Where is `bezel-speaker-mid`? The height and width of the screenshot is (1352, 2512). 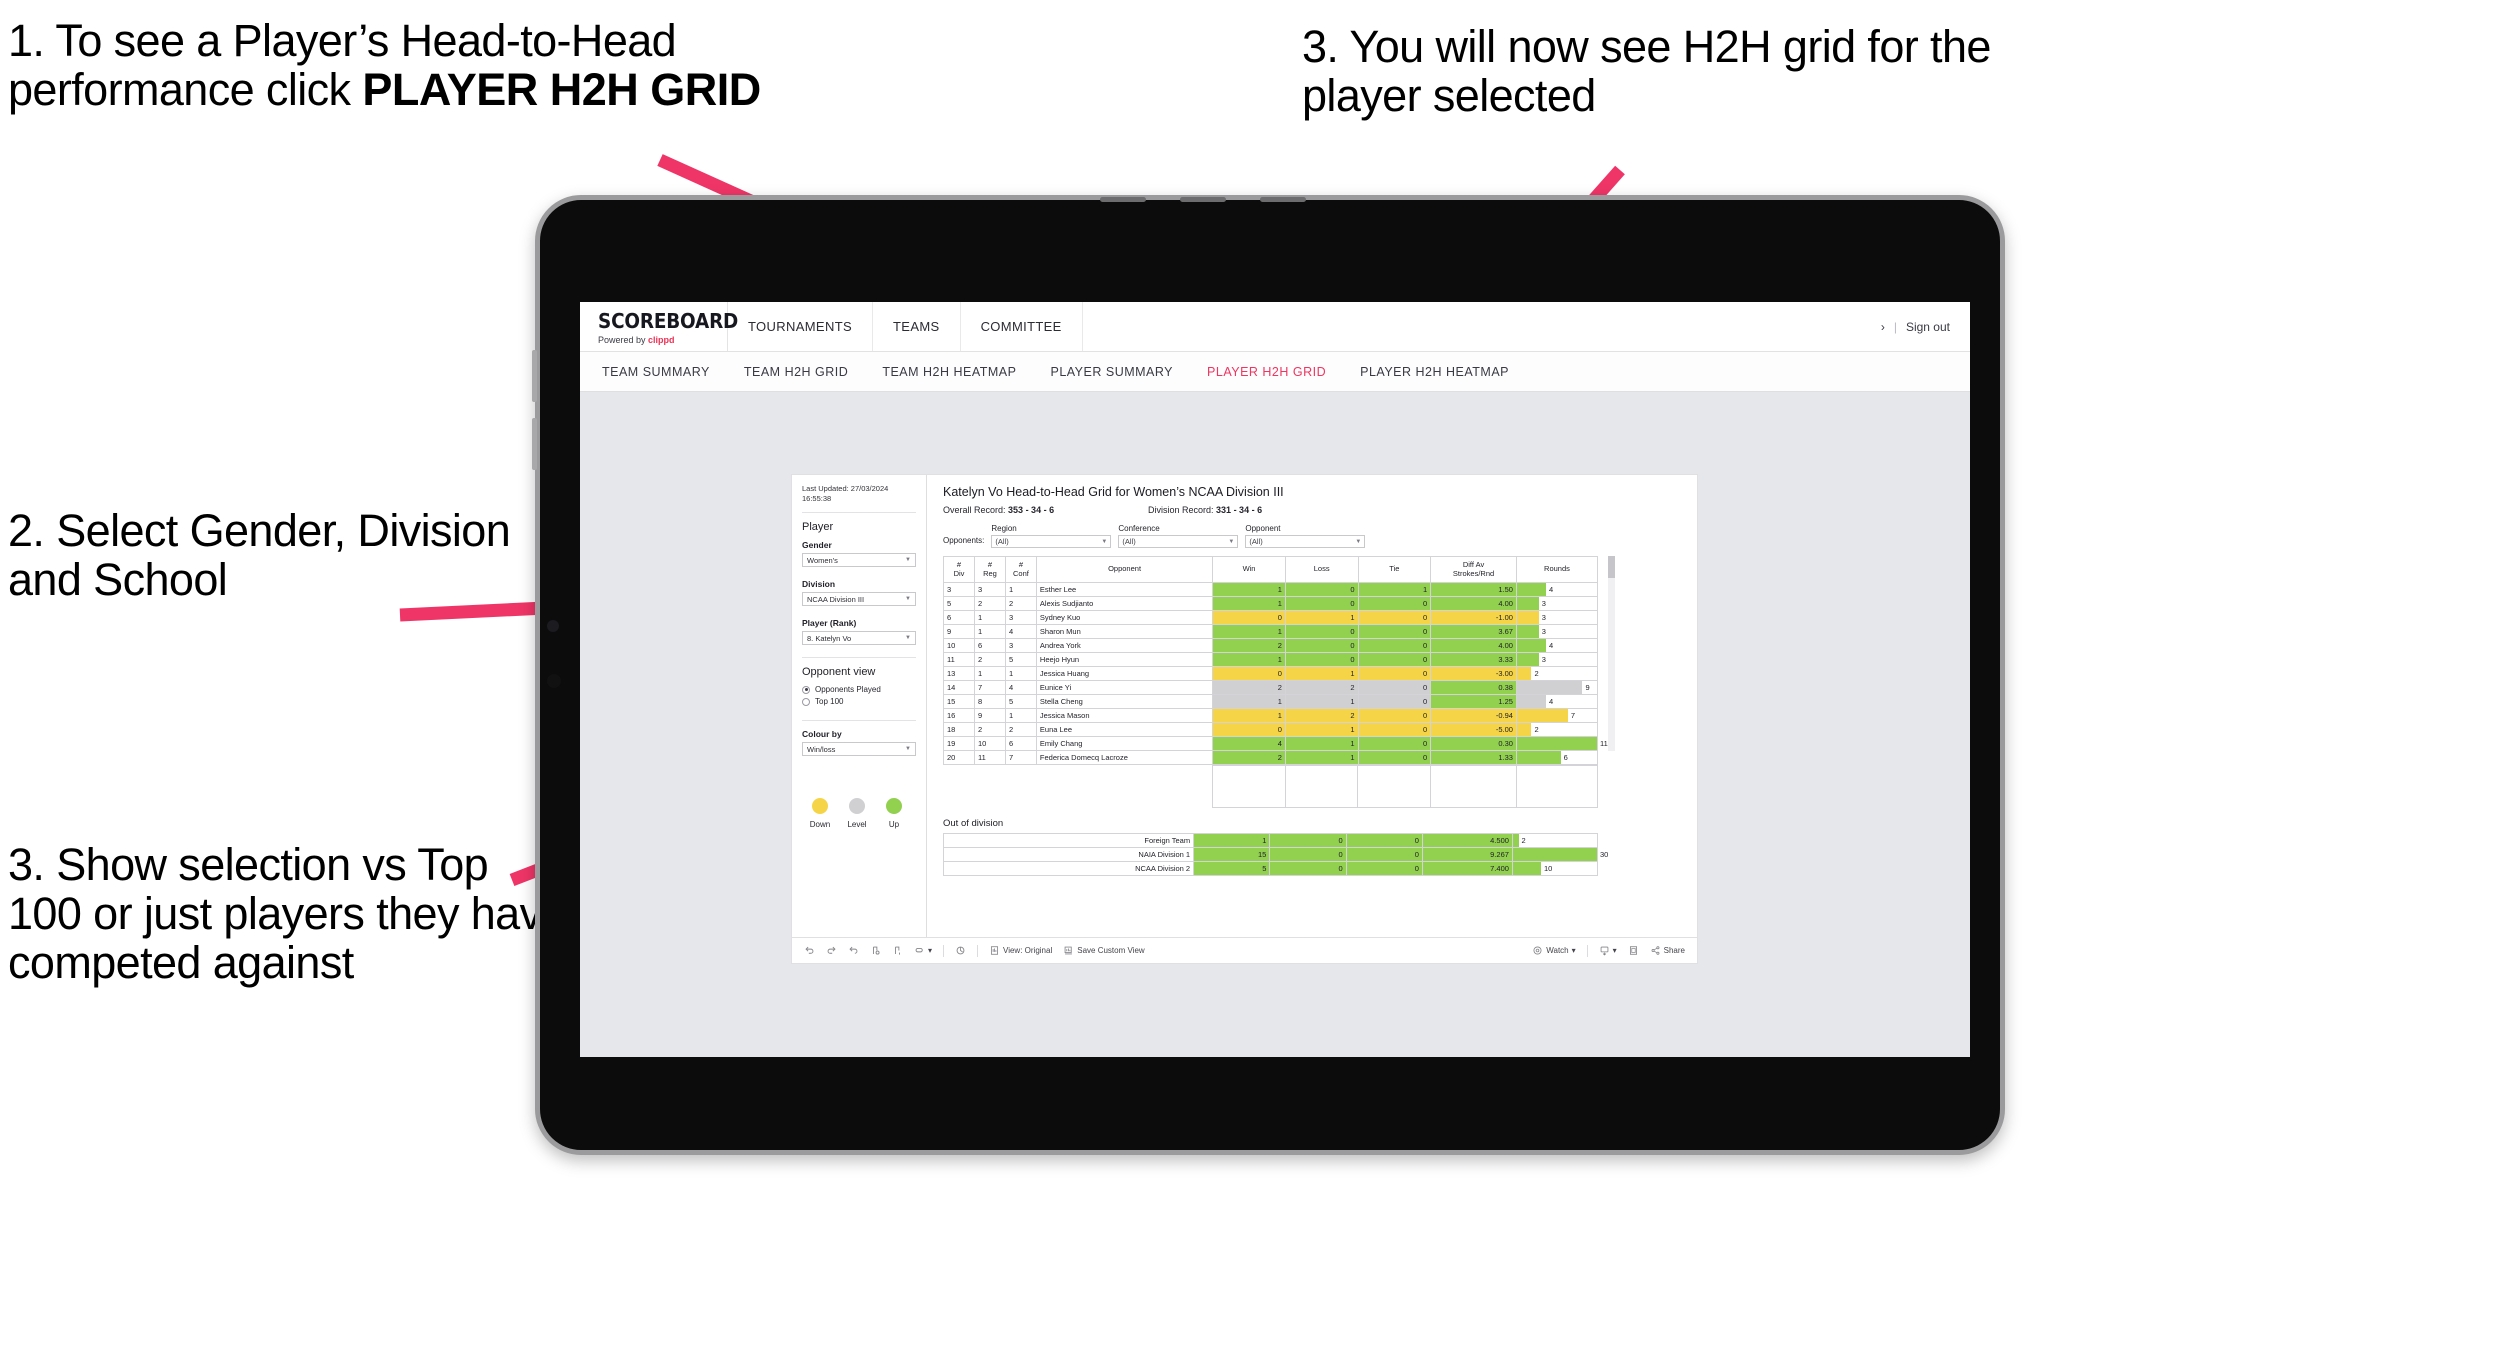
bezel-speaker-mid is located at coordinates (1203, 199).